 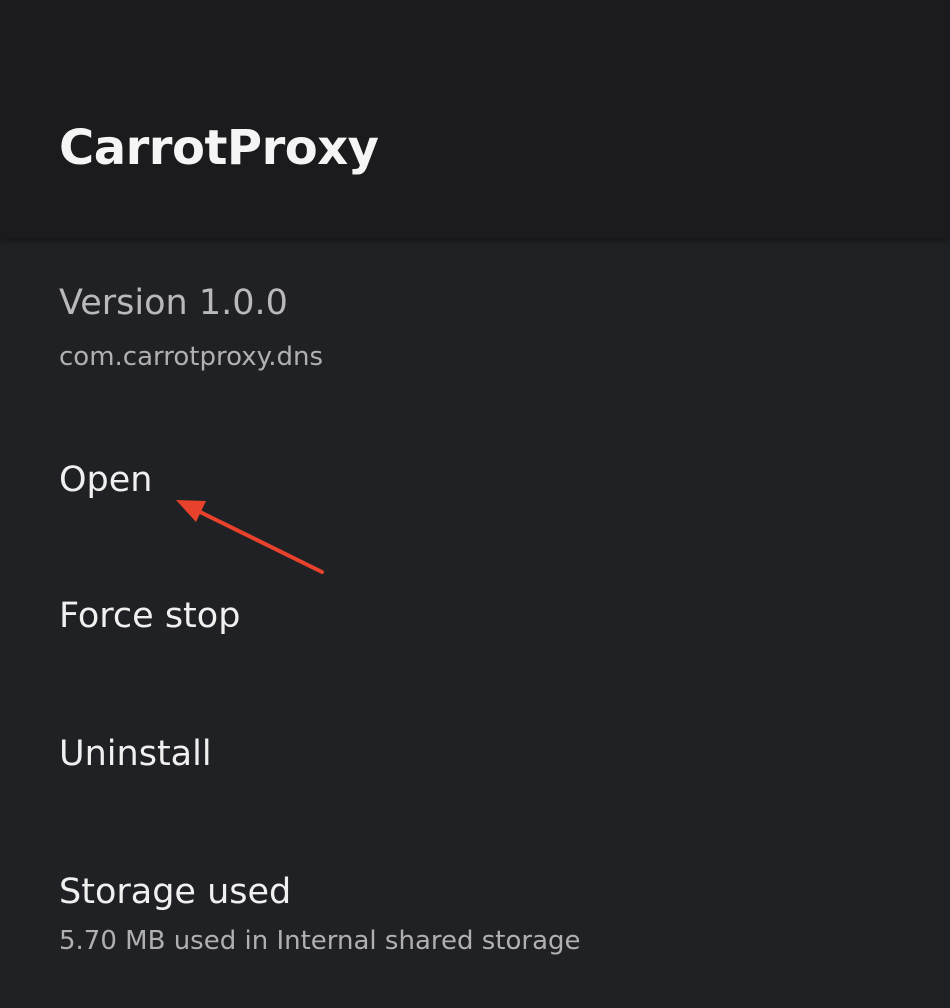 I want to click on storage-used-value: 5.70 MB used in Internal shared storage, so click(x=320, y=941).